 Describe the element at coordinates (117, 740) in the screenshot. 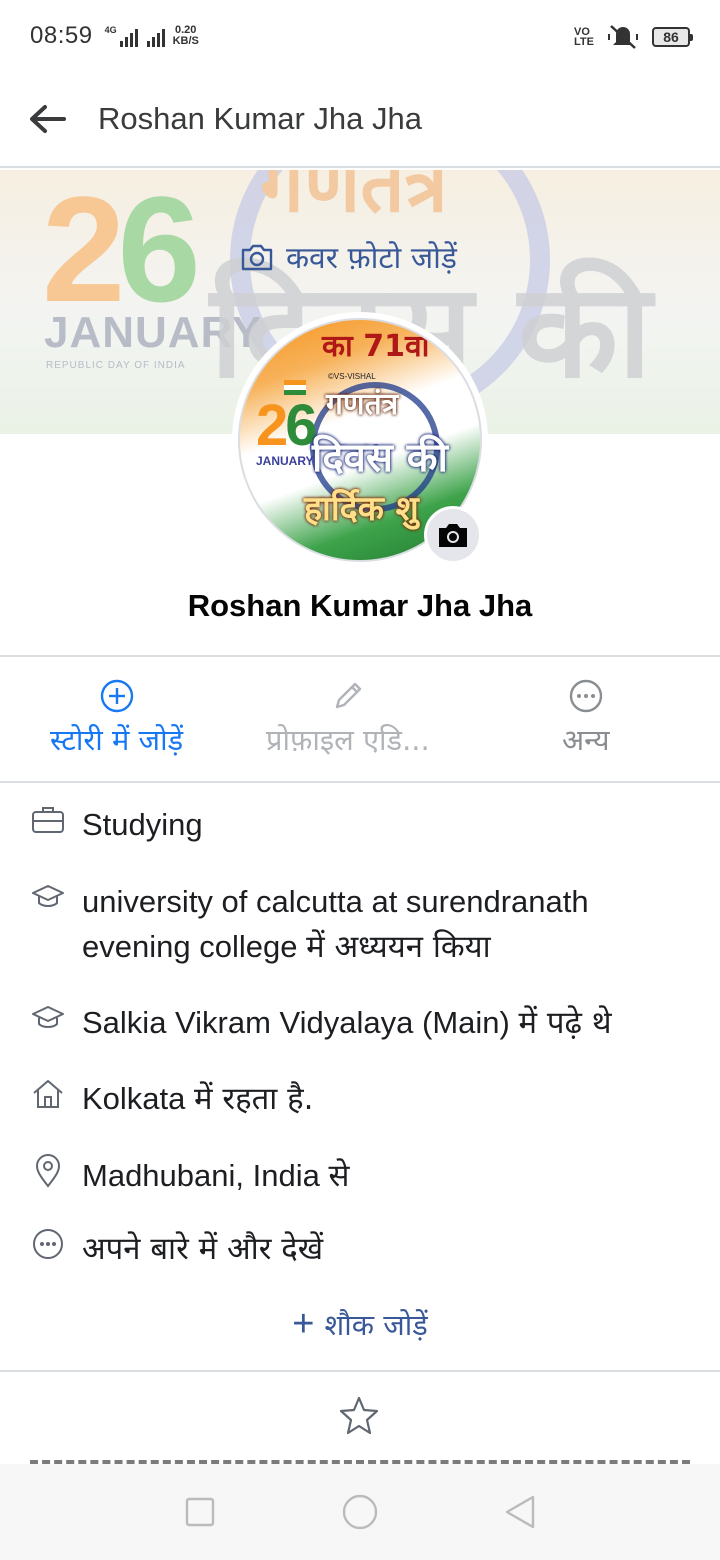

I see `add-to-story-label: स्टोरी में जोड़ें` at that location.